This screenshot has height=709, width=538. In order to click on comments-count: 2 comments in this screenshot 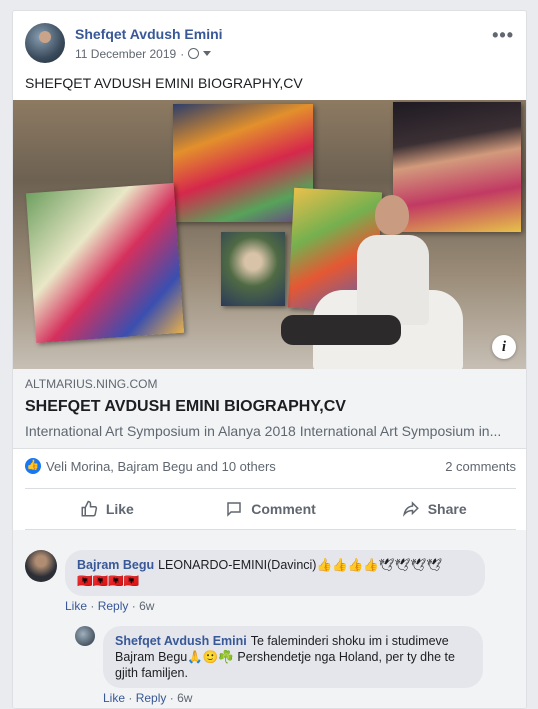, I will do `click(480, 466)`.